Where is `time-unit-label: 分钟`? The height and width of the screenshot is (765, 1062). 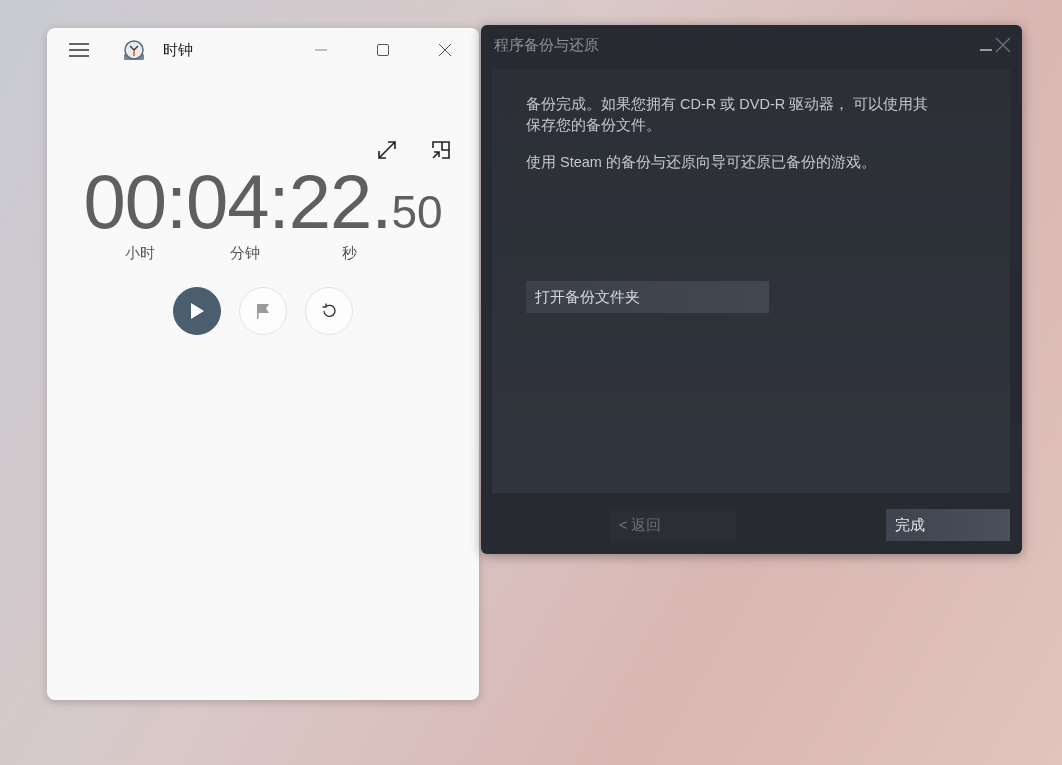 time-unit-label: 分钟 is located at coordinates (244, 253).